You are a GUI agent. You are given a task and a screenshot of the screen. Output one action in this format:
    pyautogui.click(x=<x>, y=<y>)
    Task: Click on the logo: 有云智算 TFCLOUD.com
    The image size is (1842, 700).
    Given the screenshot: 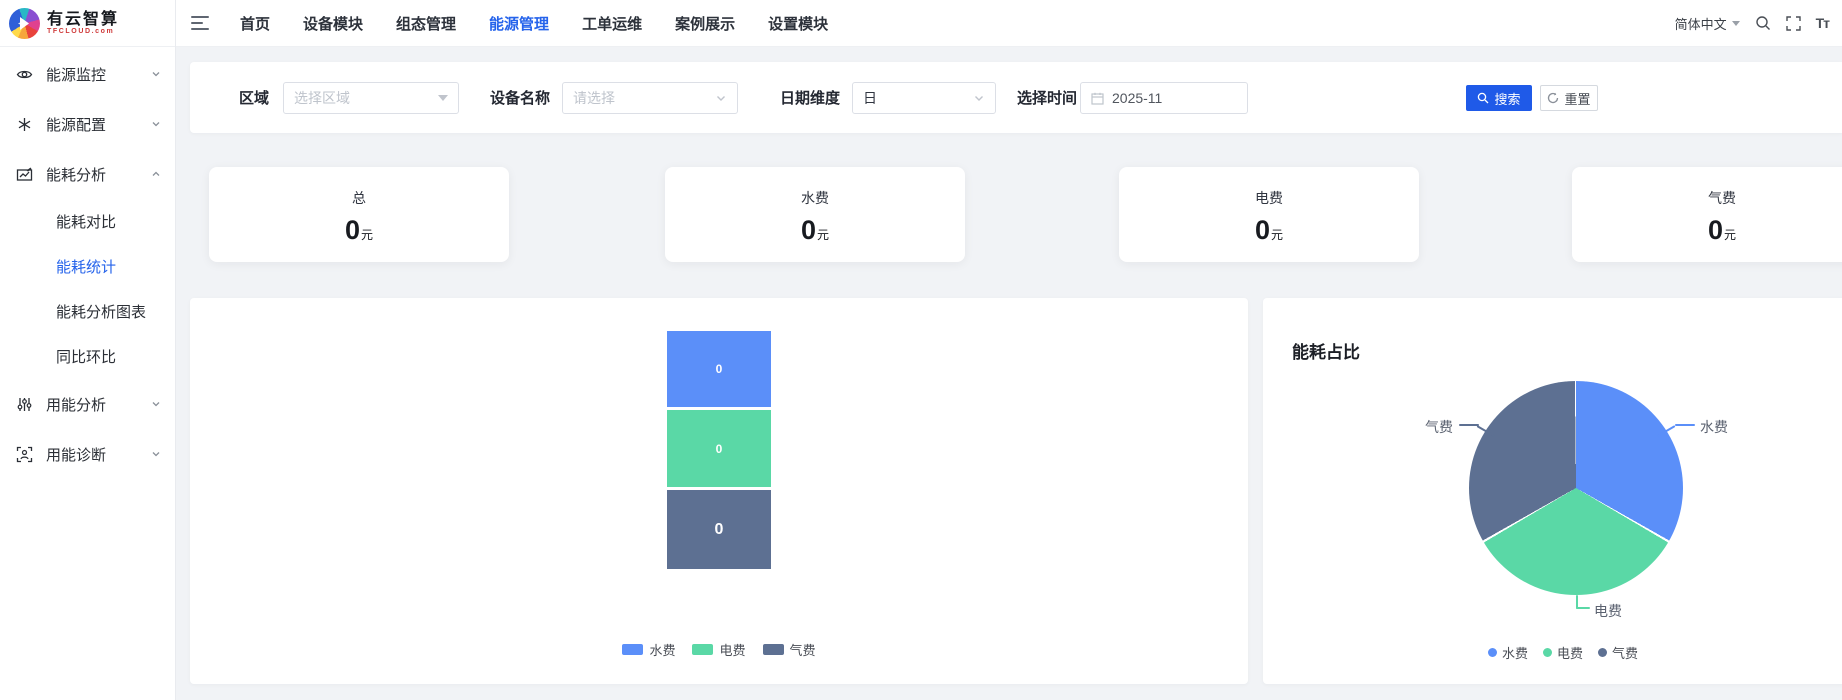 What is the action you would take?
    pyautogui.click(x=88, y=23)
    